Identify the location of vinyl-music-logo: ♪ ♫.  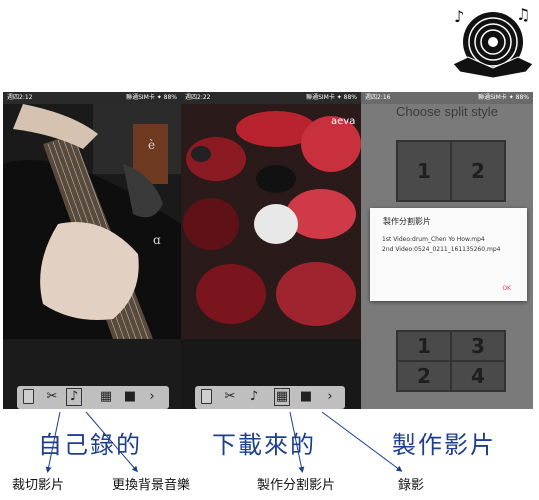
(493, 42).